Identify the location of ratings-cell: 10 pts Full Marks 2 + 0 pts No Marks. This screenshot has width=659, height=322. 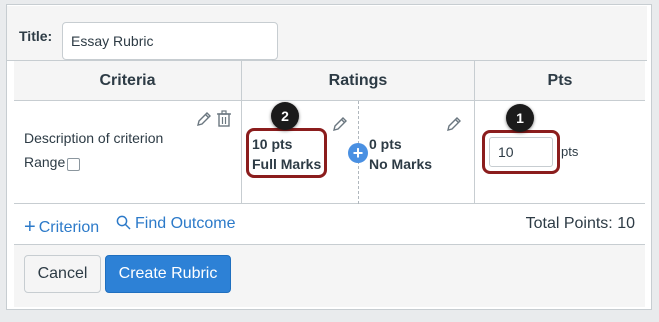
(358, 152).